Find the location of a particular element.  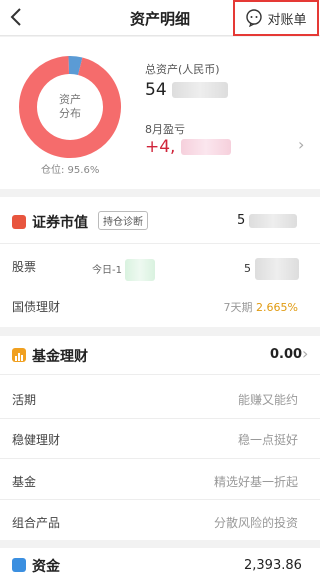

fund-item-stable: 稳健理财 is located at coordinates (36, 439).